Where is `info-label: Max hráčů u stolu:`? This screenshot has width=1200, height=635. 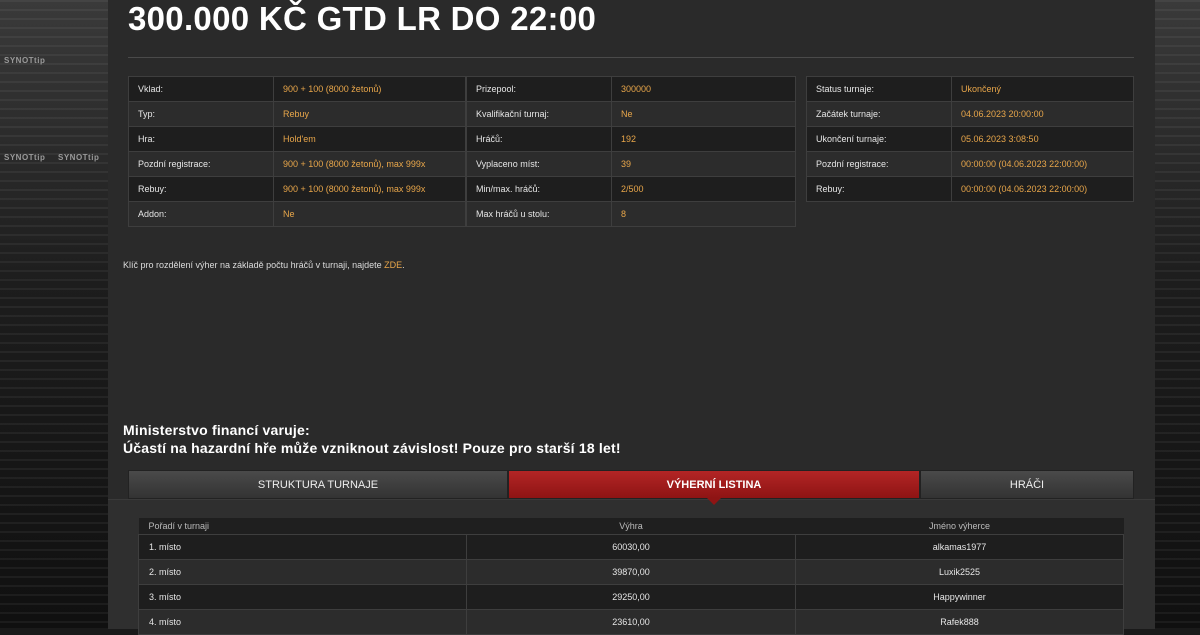
info-label: Max hráčů u stolu: is located at coordinates (539, 214).